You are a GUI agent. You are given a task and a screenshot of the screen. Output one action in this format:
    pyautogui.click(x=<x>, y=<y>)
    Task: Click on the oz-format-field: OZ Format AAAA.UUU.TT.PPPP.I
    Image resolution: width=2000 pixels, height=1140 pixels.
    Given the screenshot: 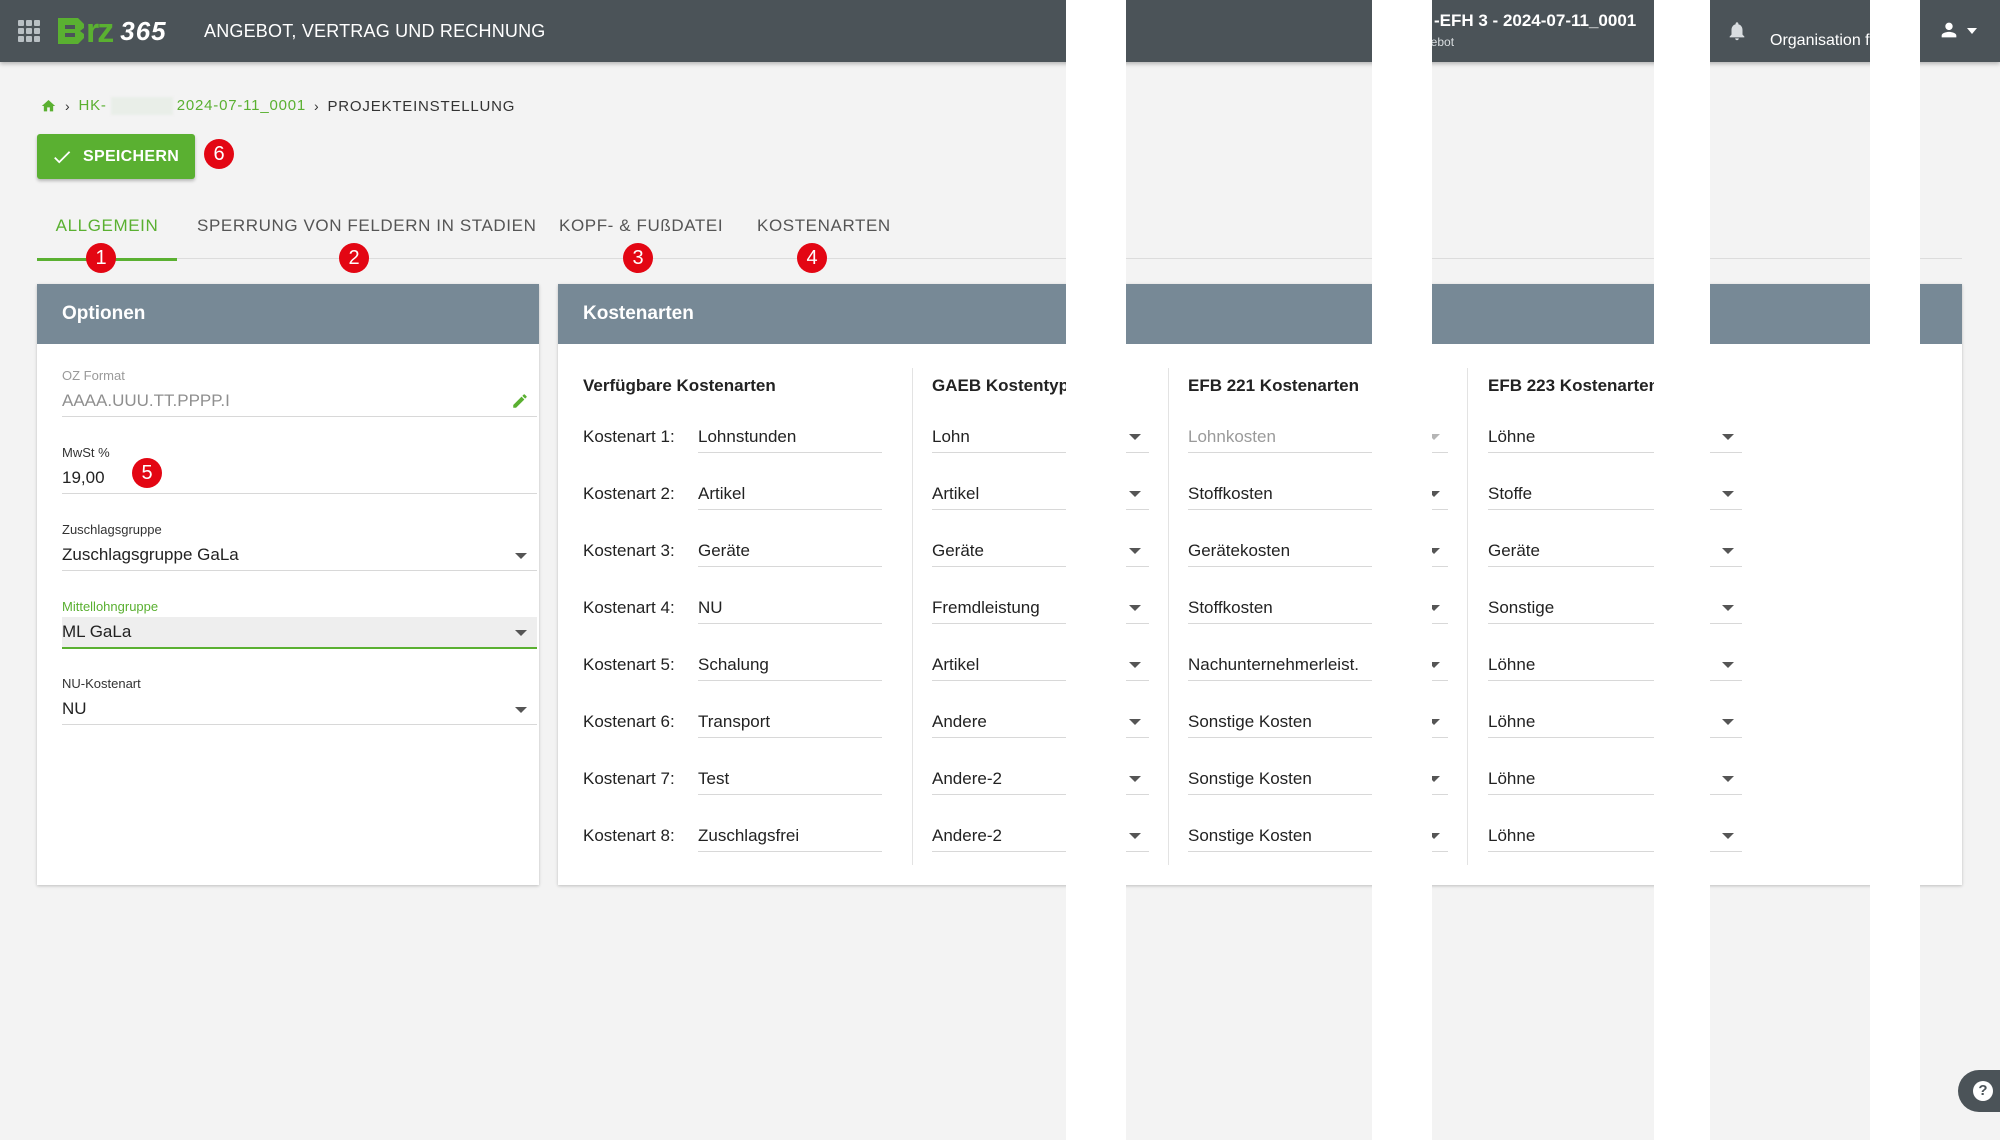 What is the action you would take?
    pyautogui.click(x=299, y=392)
    